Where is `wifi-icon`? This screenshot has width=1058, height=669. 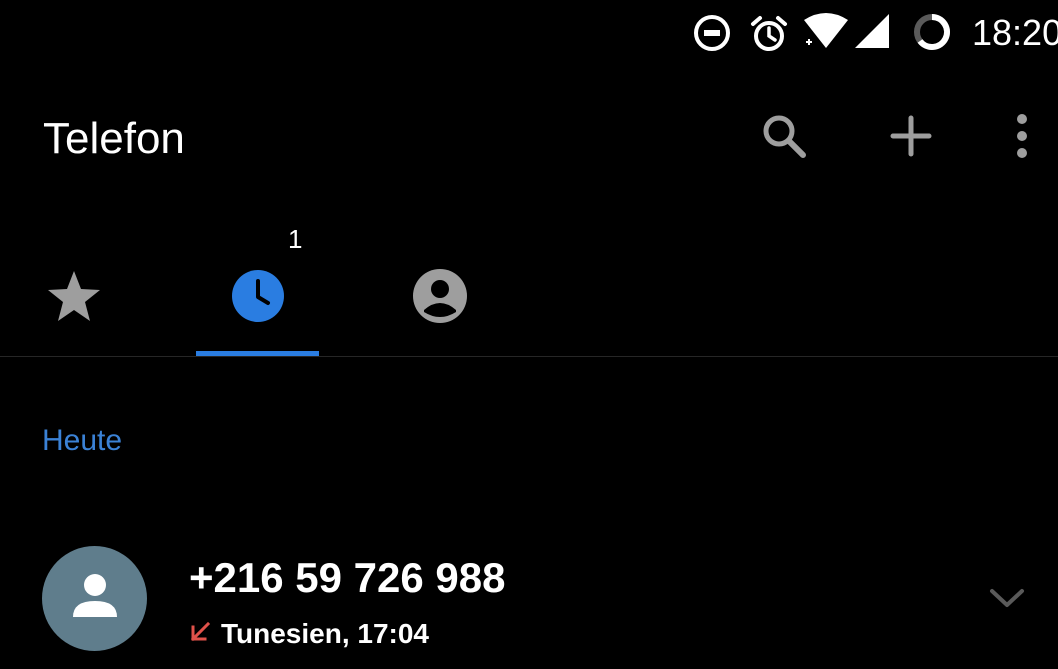 wifi-icon is located at coordinates (826, 33).